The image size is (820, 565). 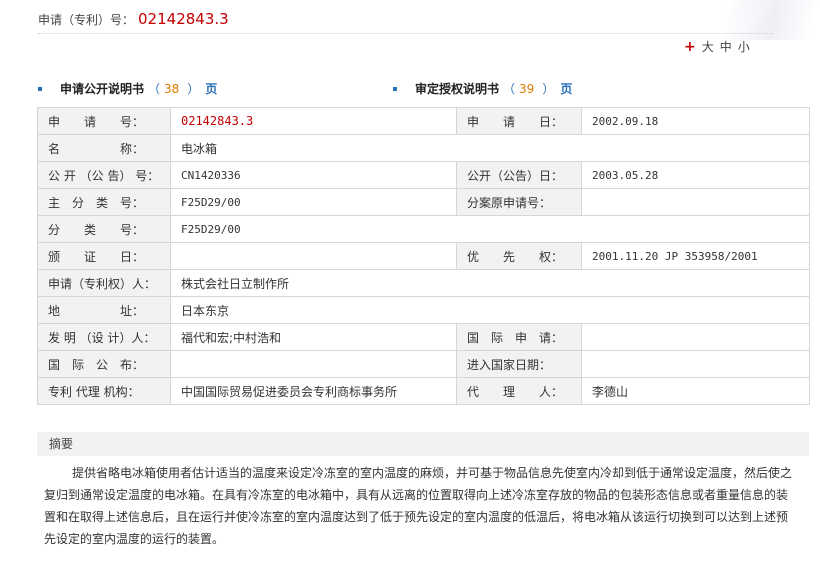 What do you see at coordinates (519, 121) in the screenshot?
I see `application-date-label: 申 请 日：` at bounding box center [519, 121].